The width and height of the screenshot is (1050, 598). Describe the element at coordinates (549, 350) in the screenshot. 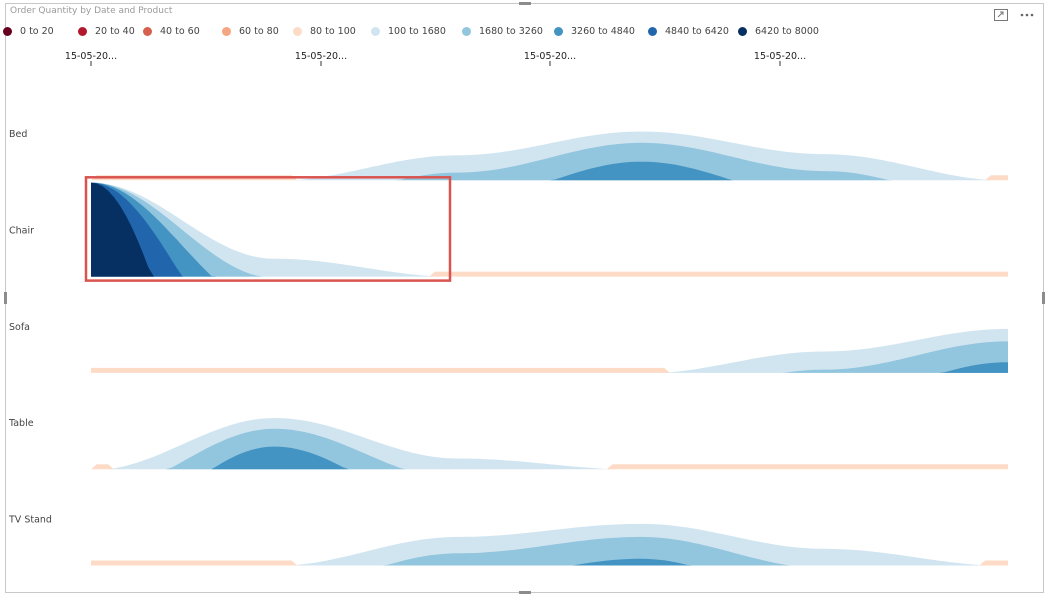

I see `ribbon-sofa` at that location.